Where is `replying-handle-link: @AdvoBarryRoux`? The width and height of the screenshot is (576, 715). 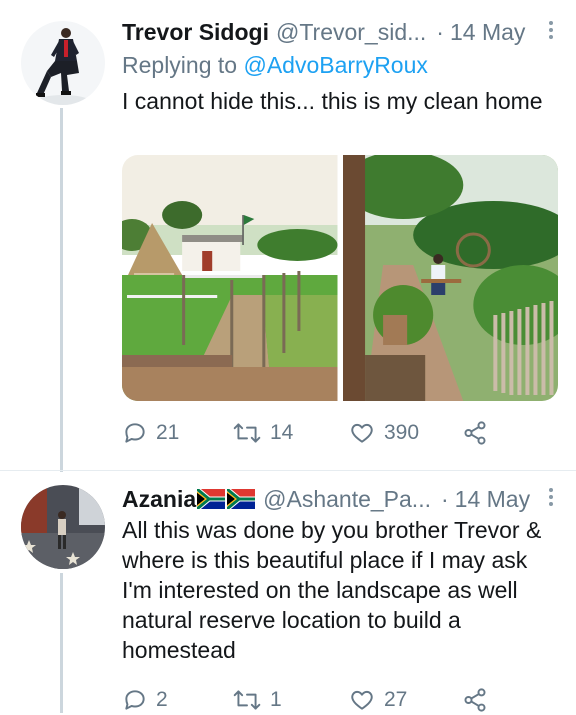
replying-handle-link: @AdvoBarryRoux is located at coordinates (335, 65).